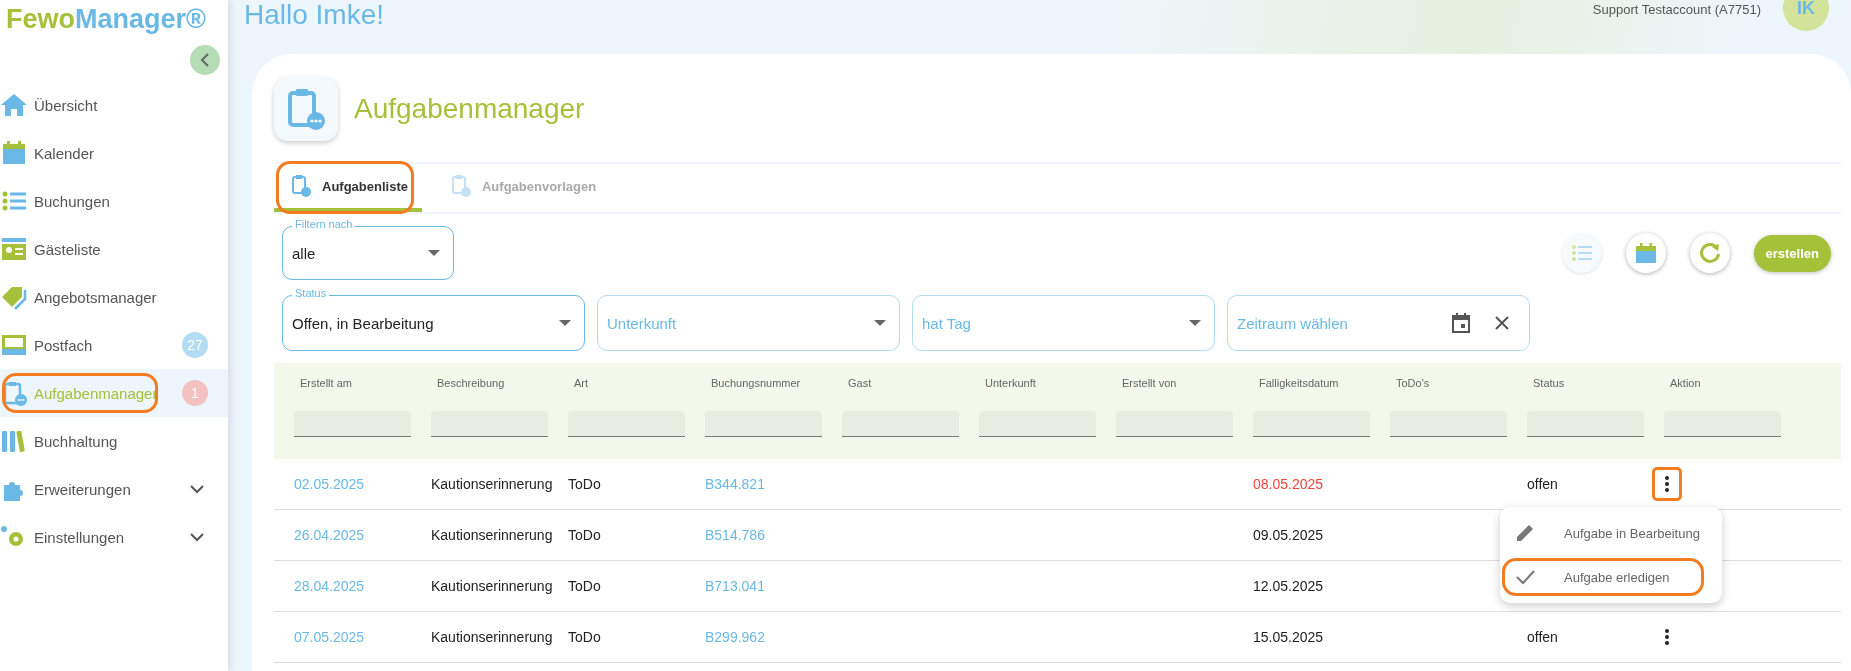 The width and height of the screenshot is (1851, 671). I want to click on column-header: ToDo's, so click(1410, 383).